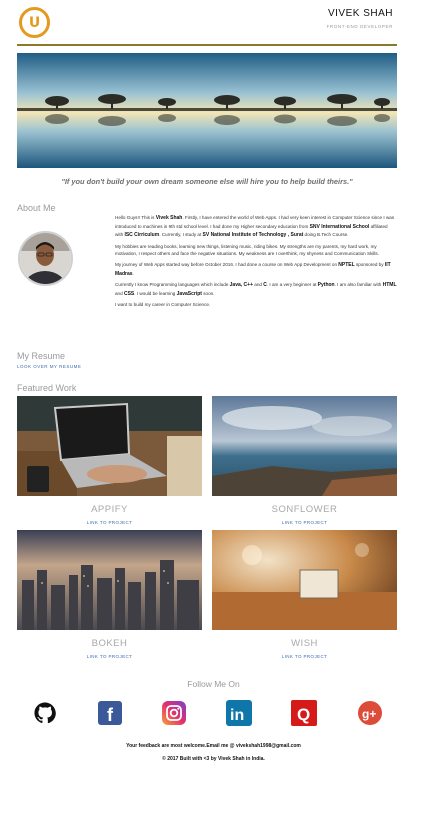  What do you see at coordinates (45, 713) in the screenshot?
I see `github-icon` at bounding box center [45, 713].